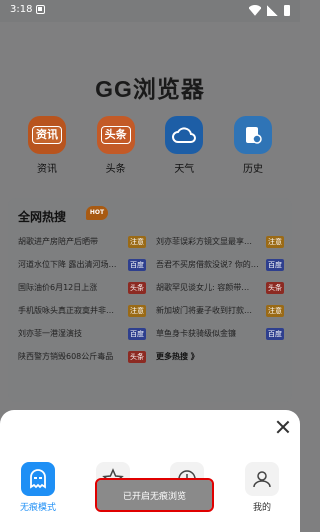 This screenshot has height=532, width=320. What do you see at coordinates (97, 213) in the screenshot?
I see `hot-badge: HOT` at bounding box center [97, 213].